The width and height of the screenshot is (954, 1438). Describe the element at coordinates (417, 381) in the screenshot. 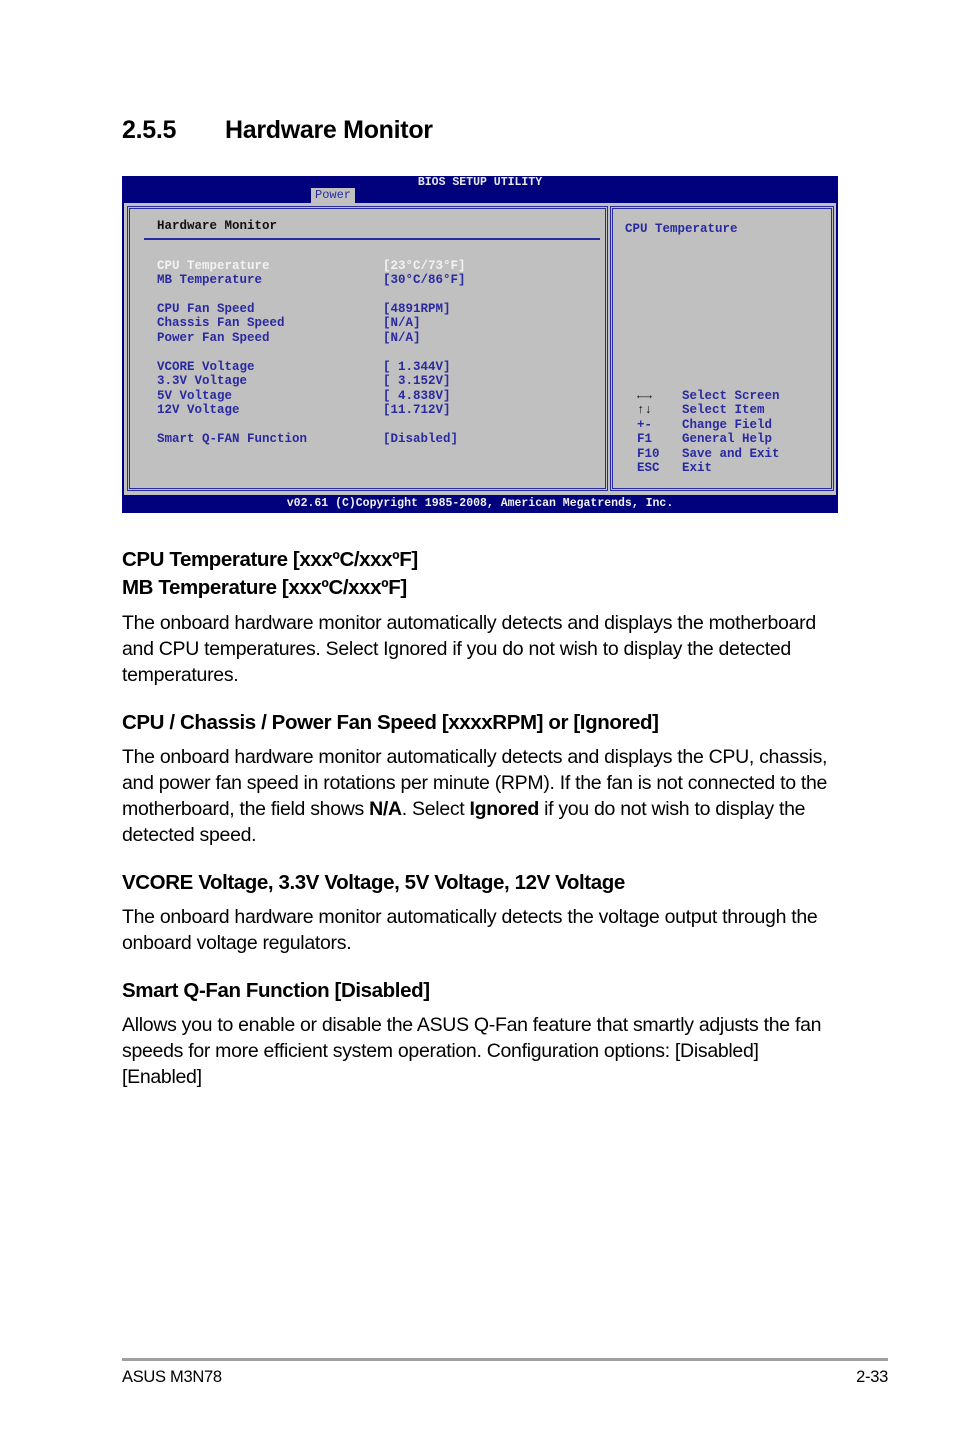

I see `value-3v3-voltage: [ 3.152V]` at that location.